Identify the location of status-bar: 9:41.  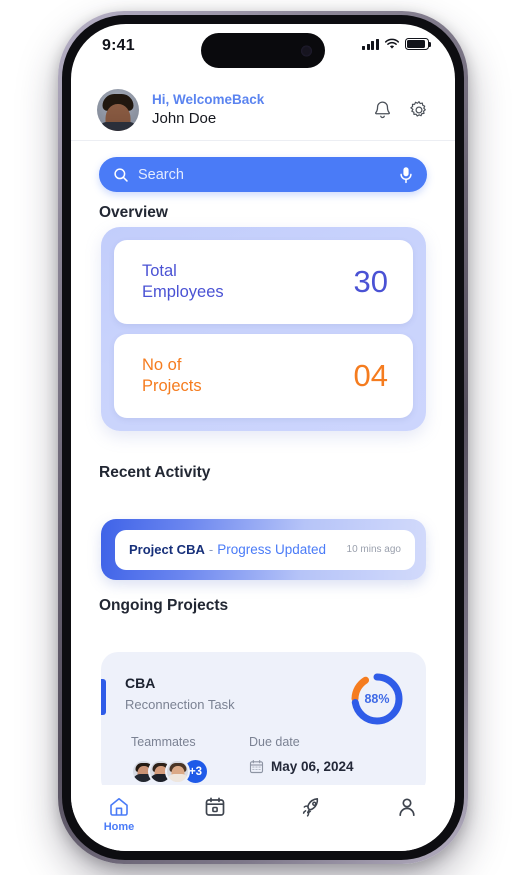
(263, 48).